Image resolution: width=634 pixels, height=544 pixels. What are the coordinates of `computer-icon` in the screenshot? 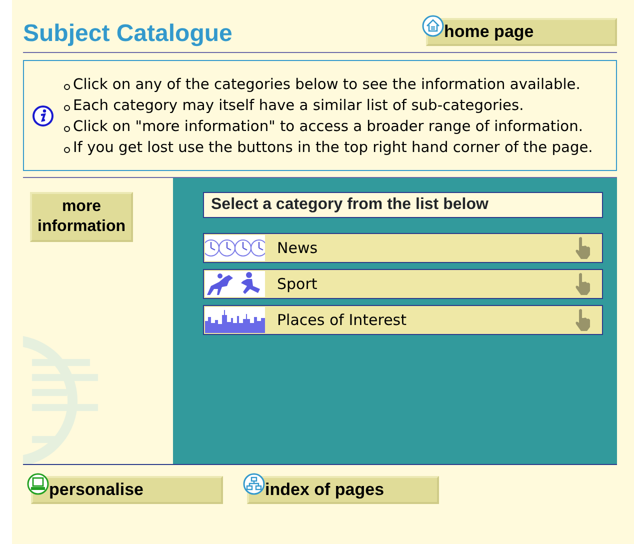 It's located at (38, 484).